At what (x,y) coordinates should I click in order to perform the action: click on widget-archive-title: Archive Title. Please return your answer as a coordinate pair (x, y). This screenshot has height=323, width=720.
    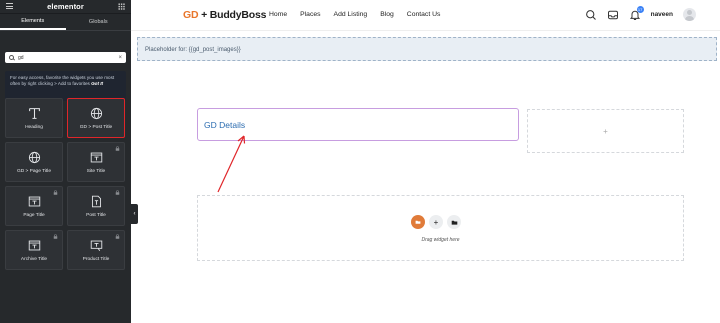
    Looking at the image, I should click on (34, 250).